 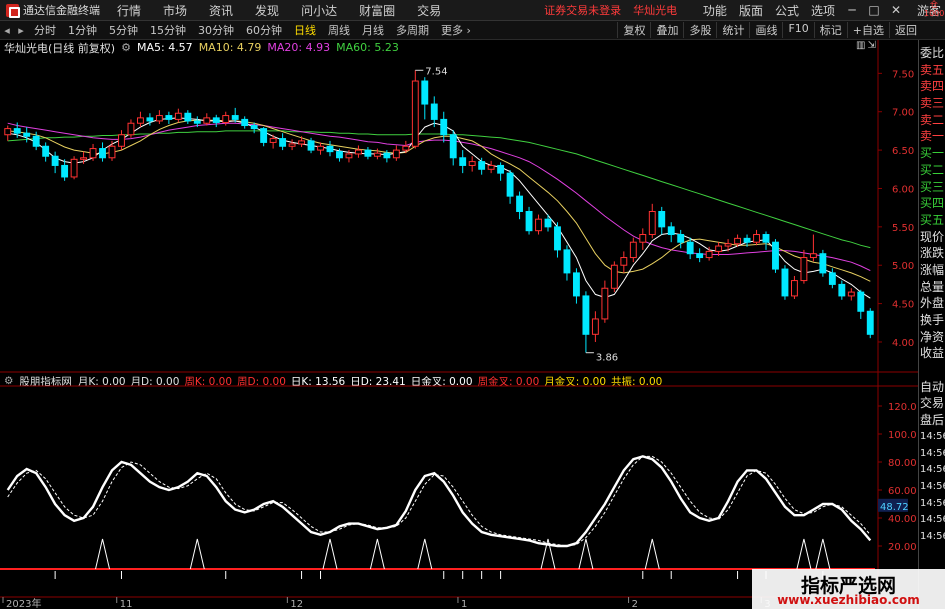 I want to click on menu-xuanxiang: 选项, so click(x=823, y=10).